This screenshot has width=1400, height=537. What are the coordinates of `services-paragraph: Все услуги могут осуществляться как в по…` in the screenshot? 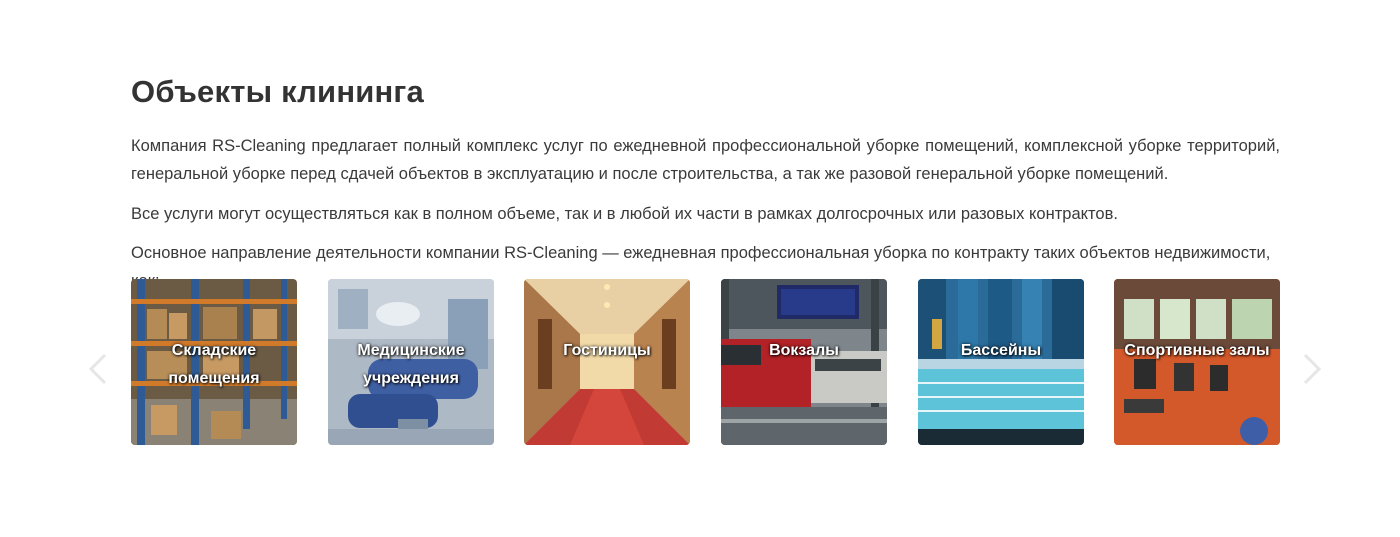 It's located at (624, 214).